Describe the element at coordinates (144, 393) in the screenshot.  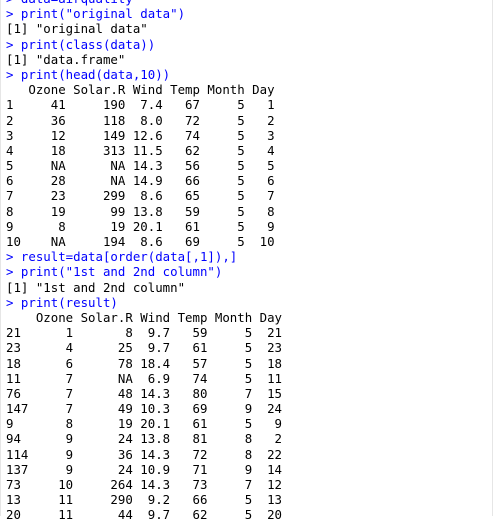
I see `console-output-line: 76 7 48 14.3 80 7 15` at that location.